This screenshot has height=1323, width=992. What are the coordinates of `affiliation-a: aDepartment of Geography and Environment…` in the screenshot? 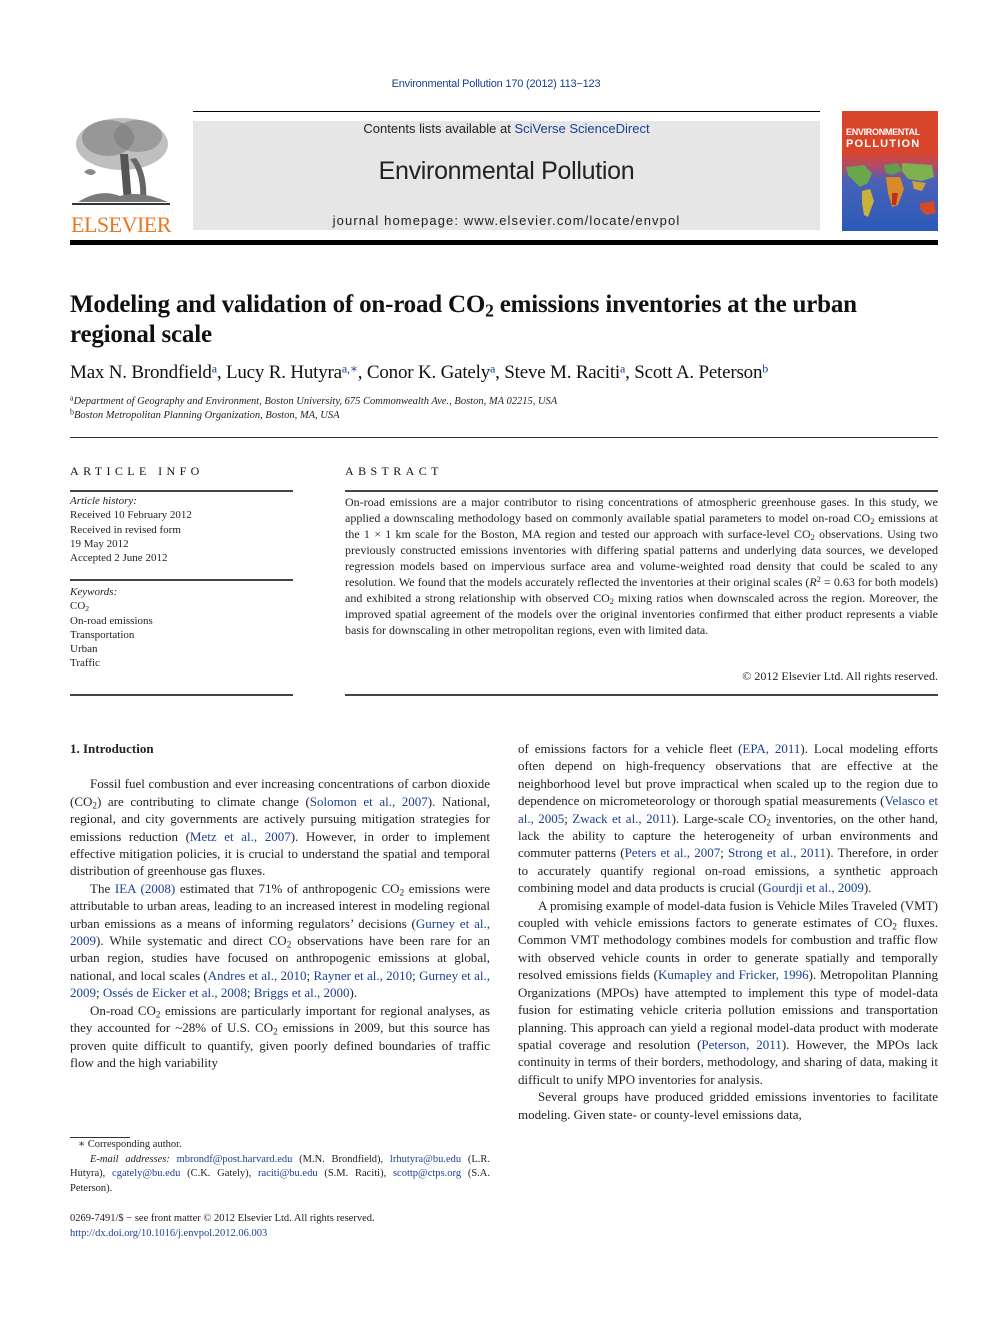 It's located at (314, 400).